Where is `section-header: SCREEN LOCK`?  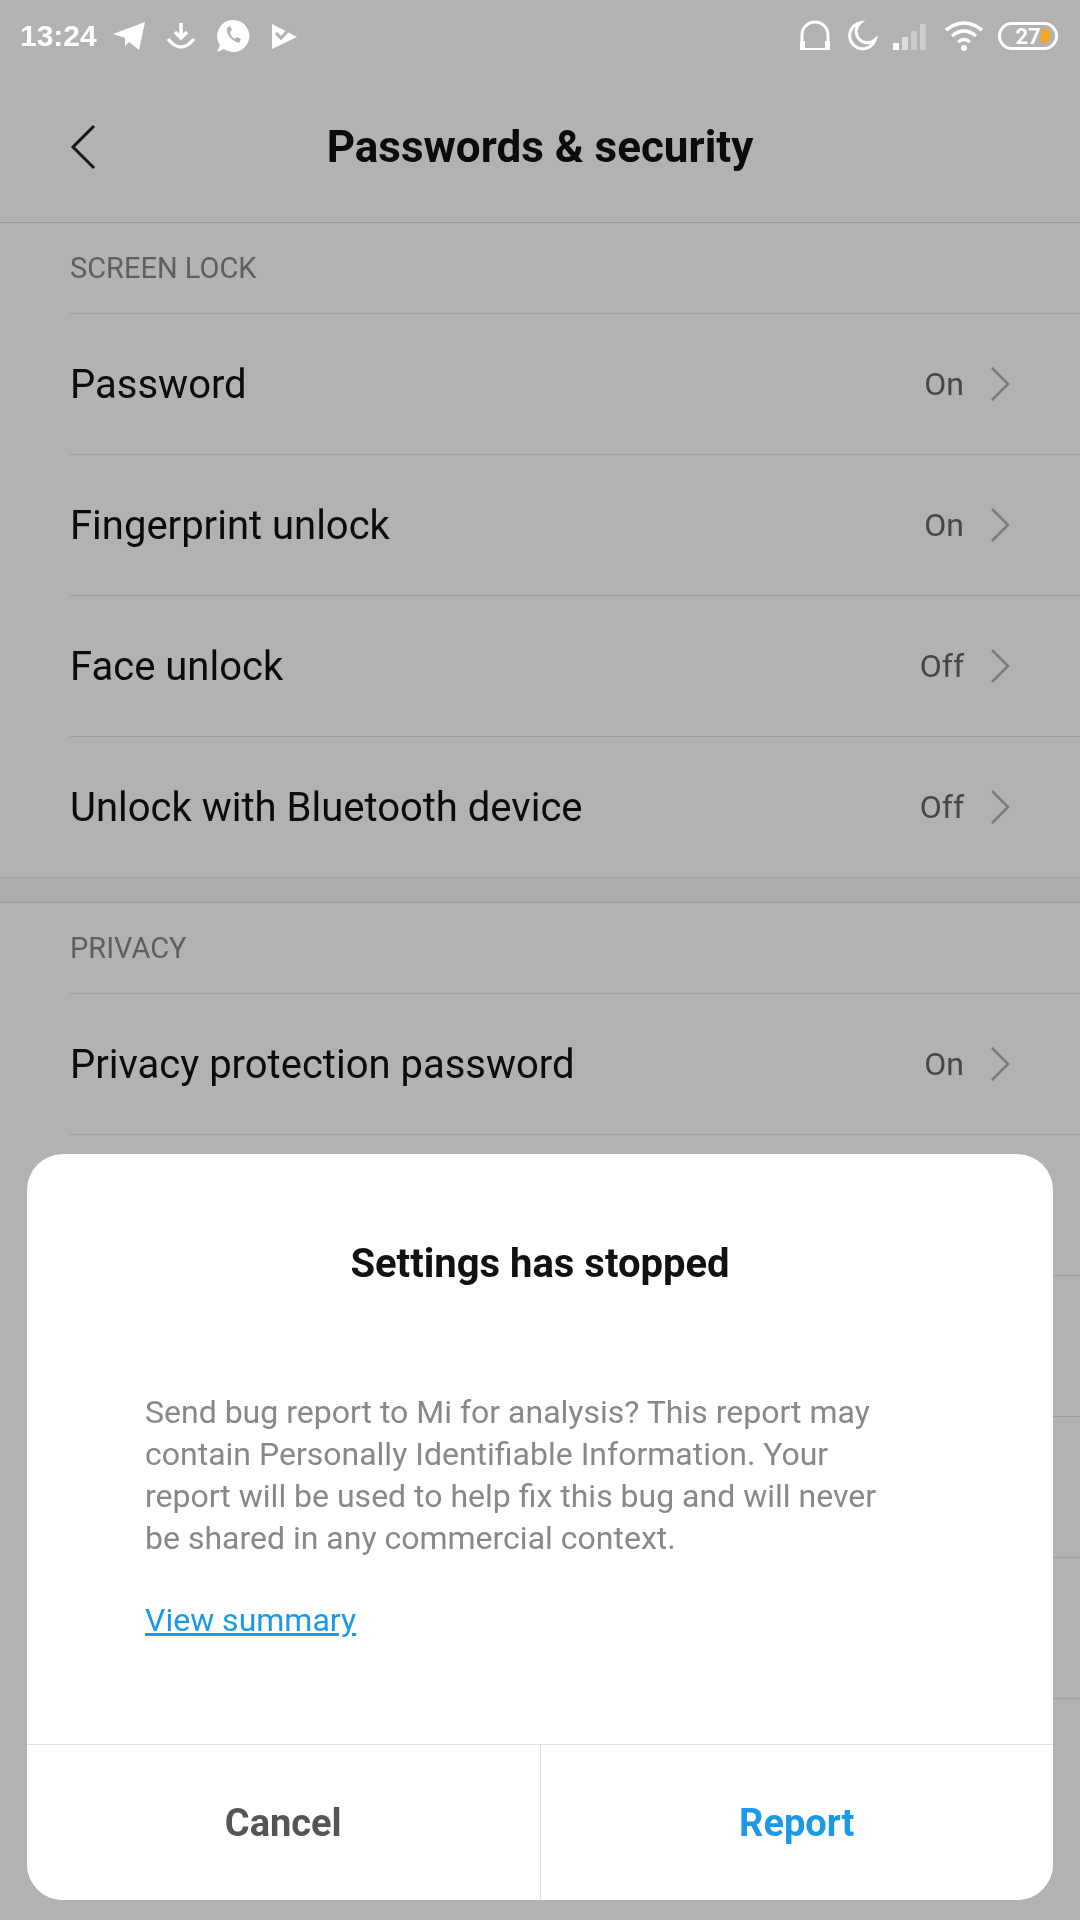
section-header: SCREEN LOCK is located at coordinates (163, 268).